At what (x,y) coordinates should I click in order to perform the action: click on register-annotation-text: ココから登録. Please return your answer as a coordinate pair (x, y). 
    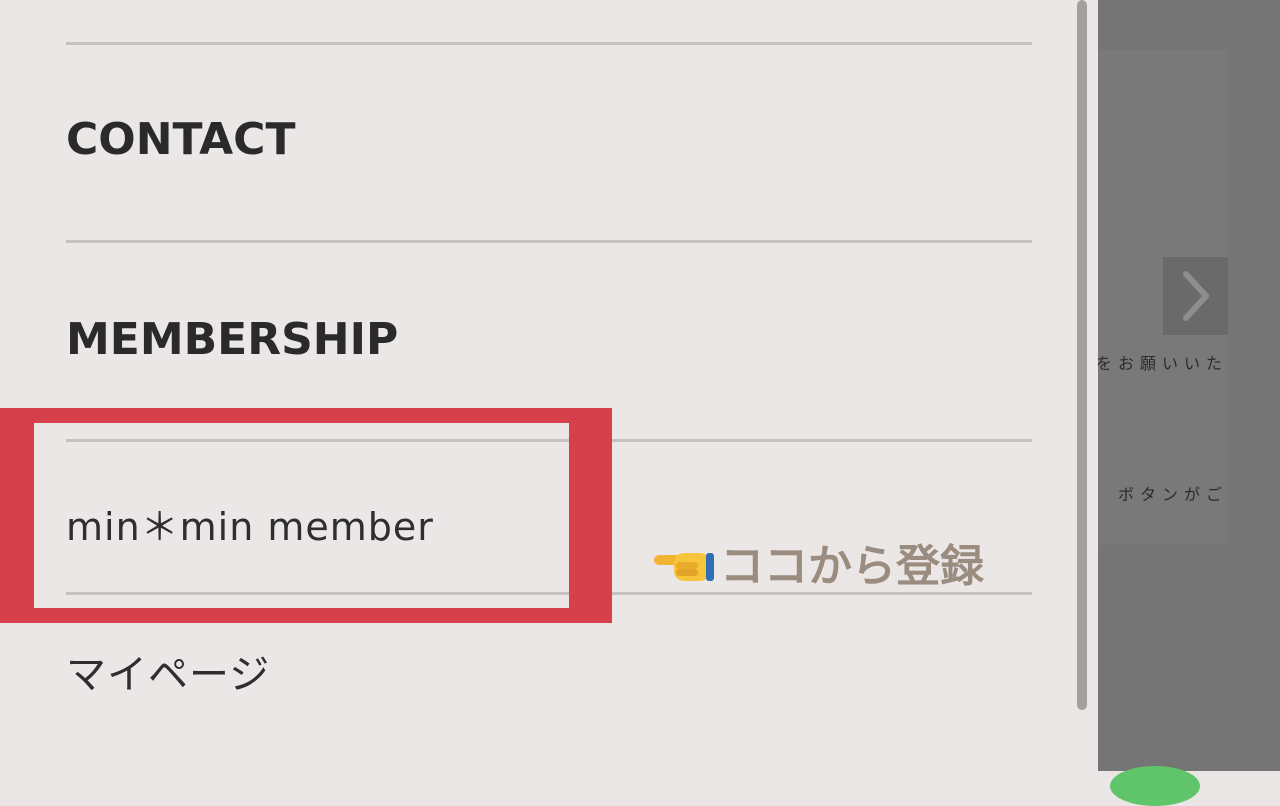
    Looking at the image, I should click on (852, 566).